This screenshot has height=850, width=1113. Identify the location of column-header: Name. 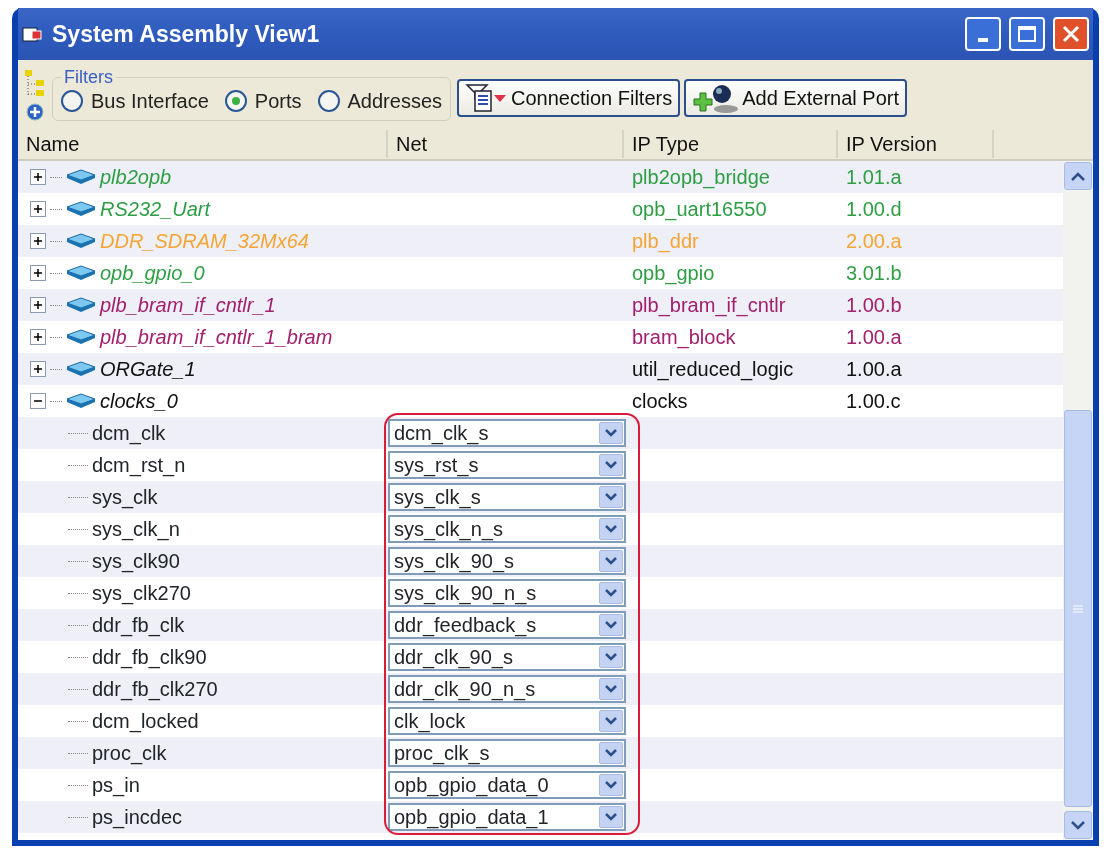
(203, 144).